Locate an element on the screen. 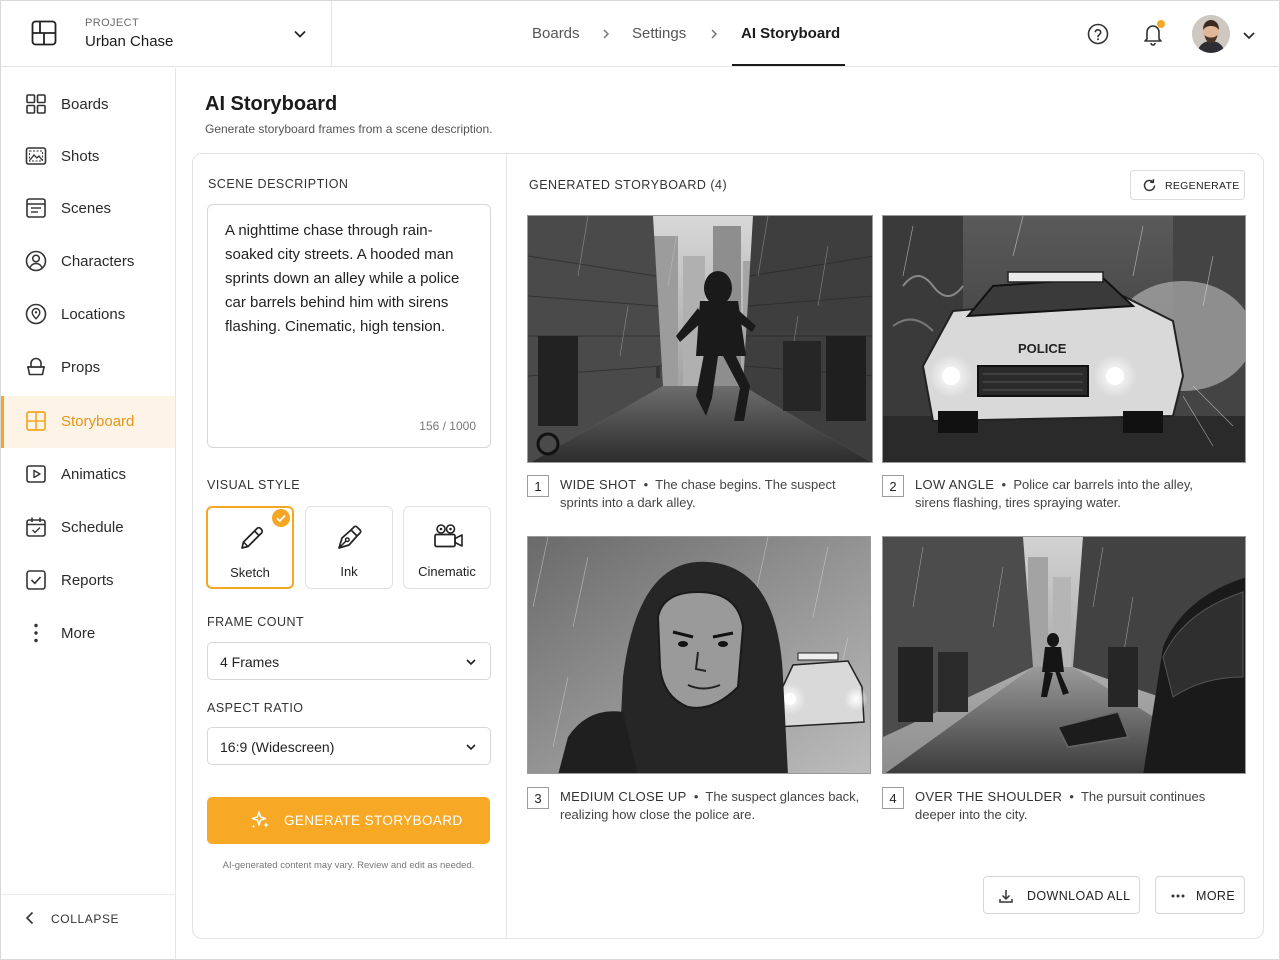 Image resolution: width=1280 pixels, height=960 pixels. visual-style-label: VISUAL STYLE is located at coordinates (254, 485).